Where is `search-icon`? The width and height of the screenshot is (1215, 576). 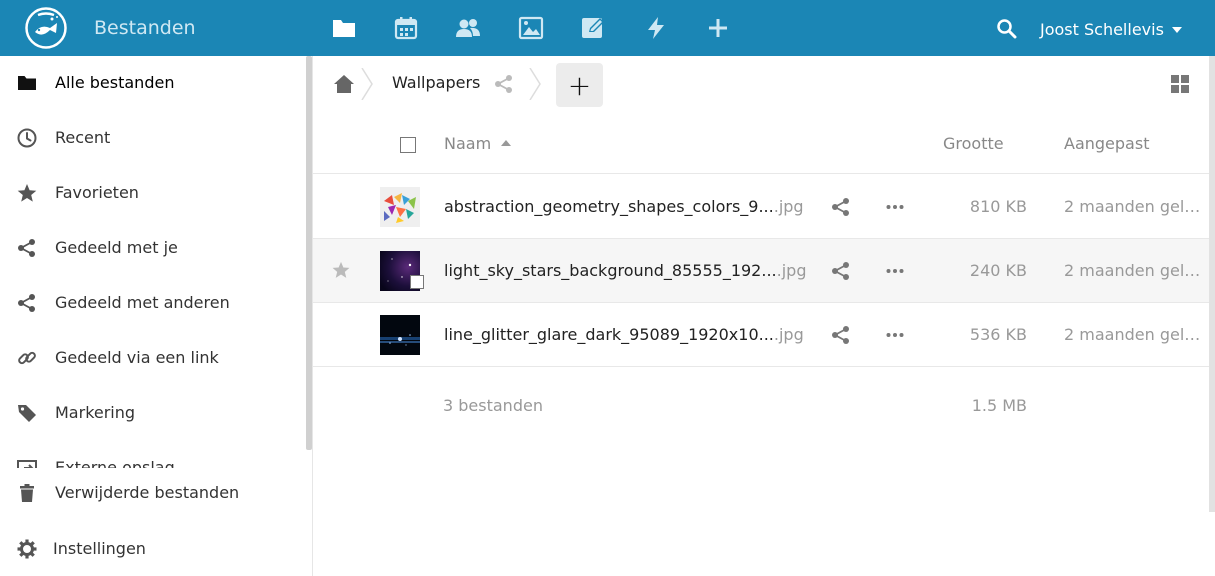 search-icon is located at coordinates (1007, 29).